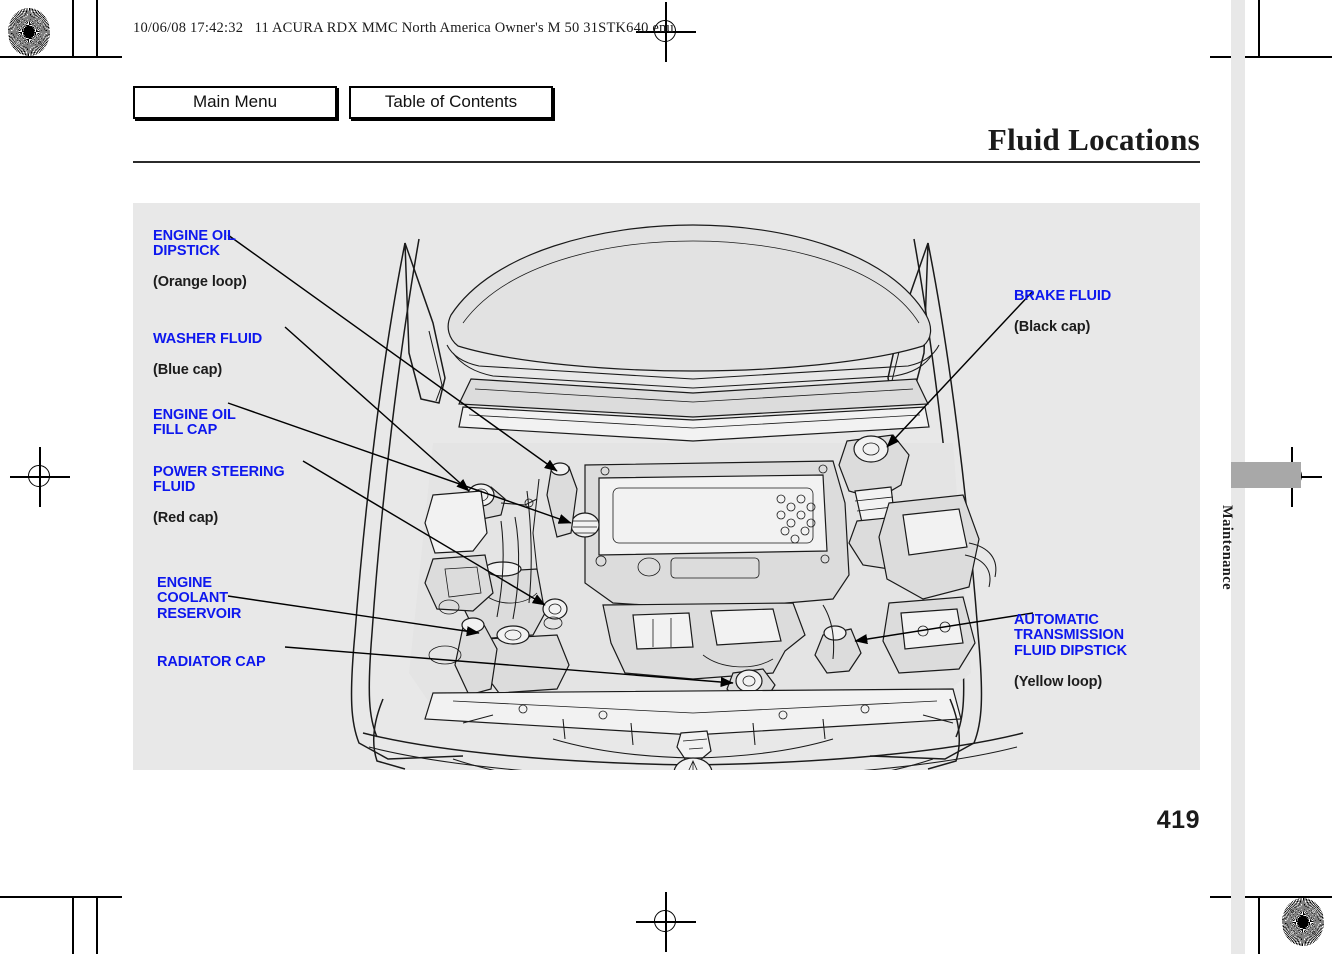 The height and width of the screenshot is (954, 1332). Describe the element at coordinates (1058, 681) in the screenshot. I see `callout-sublabel: (Yellow loop)` at that location.